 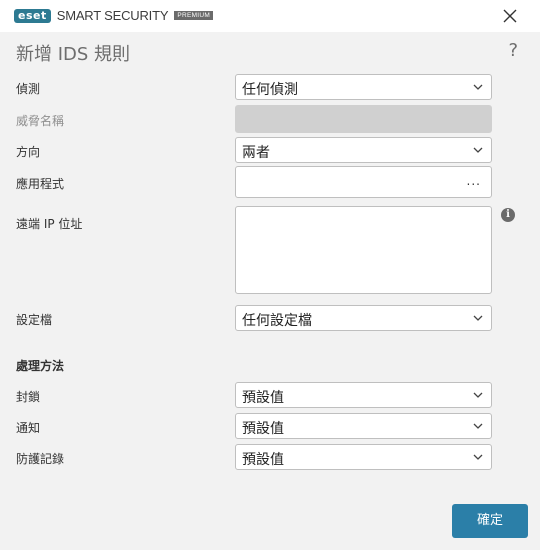 What do you see at coordinates (40, 121) in the screenshot?
I see `threat-name-label: 威脅名稱` at bounding box center [40, 121].